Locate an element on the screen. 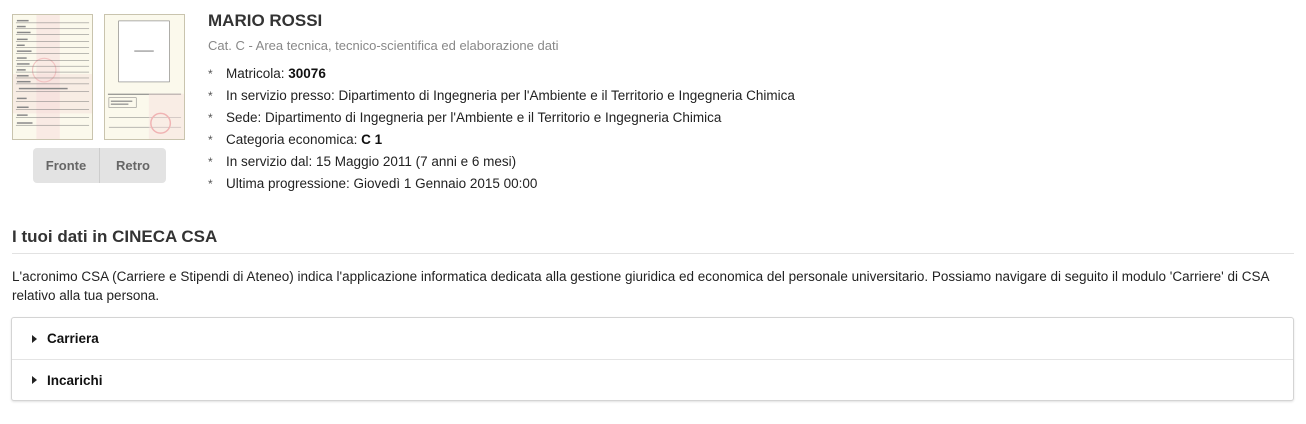 Image resolution: width=1306 pixels, height=424 pixels. employee-name: MARIO ROSSI is located at coordinates (265, 20).